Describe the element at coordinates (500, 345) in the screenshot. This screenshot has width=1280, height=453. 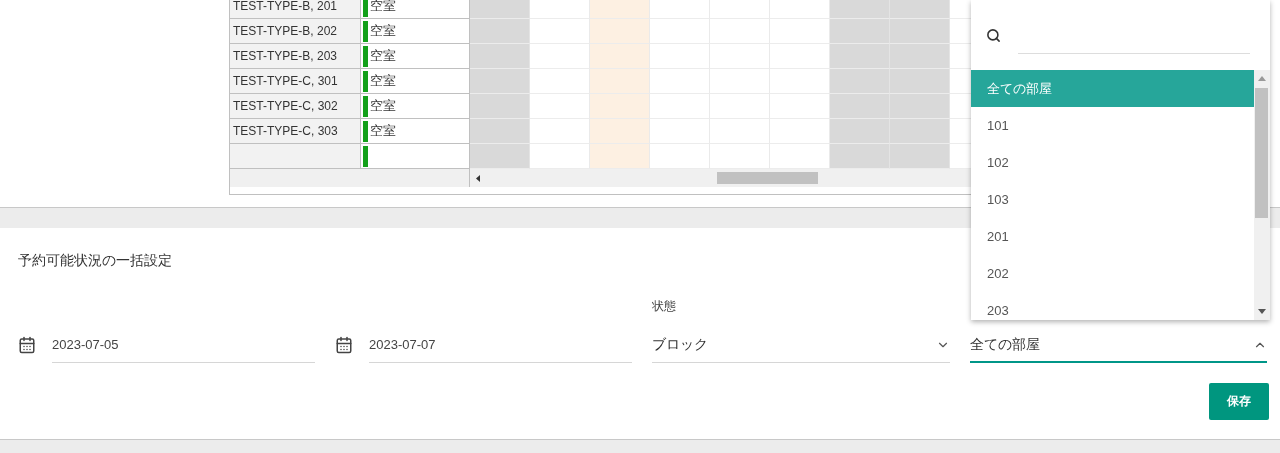
I see `end-date-field: 2023-07-07` at that location.